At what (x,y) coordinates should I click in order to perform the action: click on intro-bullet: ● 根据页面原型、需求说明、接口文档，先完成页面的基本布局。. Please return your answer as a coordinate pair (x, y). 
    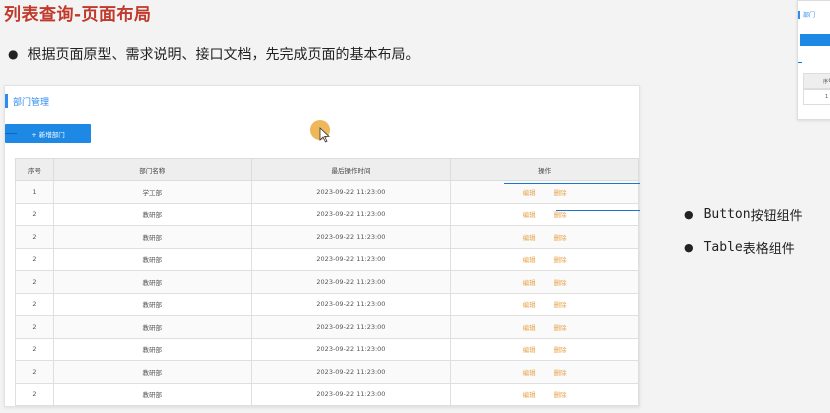
    Looking at the image, I should click on (213, 54).